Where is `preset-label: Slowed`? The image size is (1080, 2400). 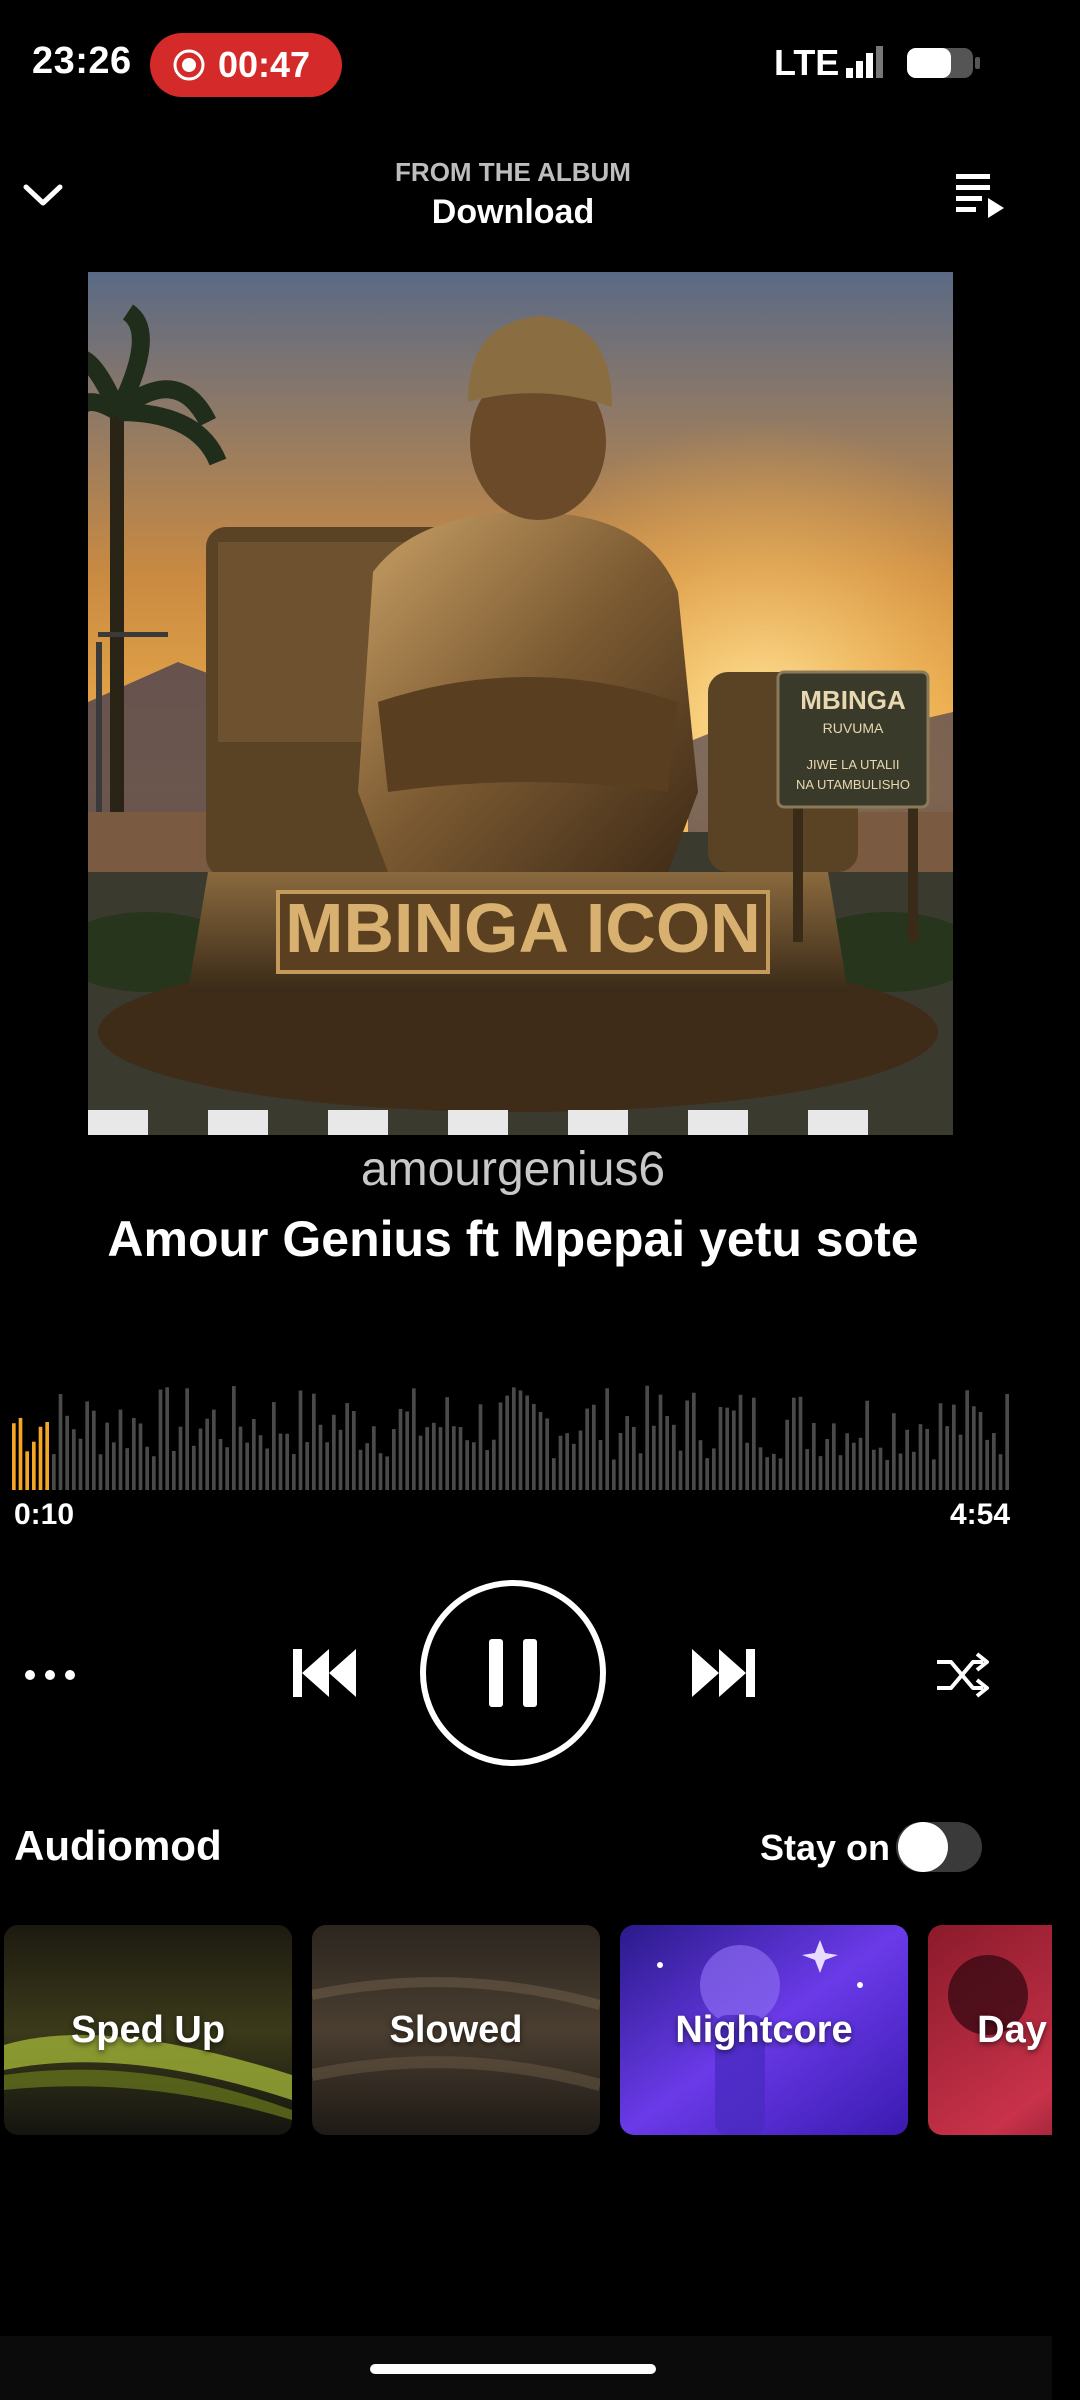
preset-label: Slowed is located at coordinates (456, 2029).